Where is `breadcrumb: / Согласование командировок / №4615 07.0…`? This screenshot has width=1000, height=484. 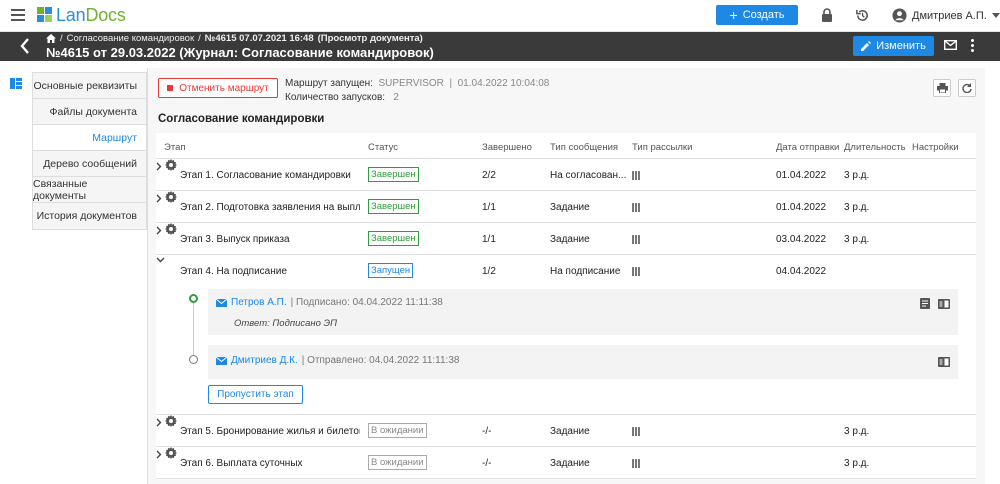 breadcrumb: / Согласование командировок / №4615 07.0… is located at coordinates (234, 38).